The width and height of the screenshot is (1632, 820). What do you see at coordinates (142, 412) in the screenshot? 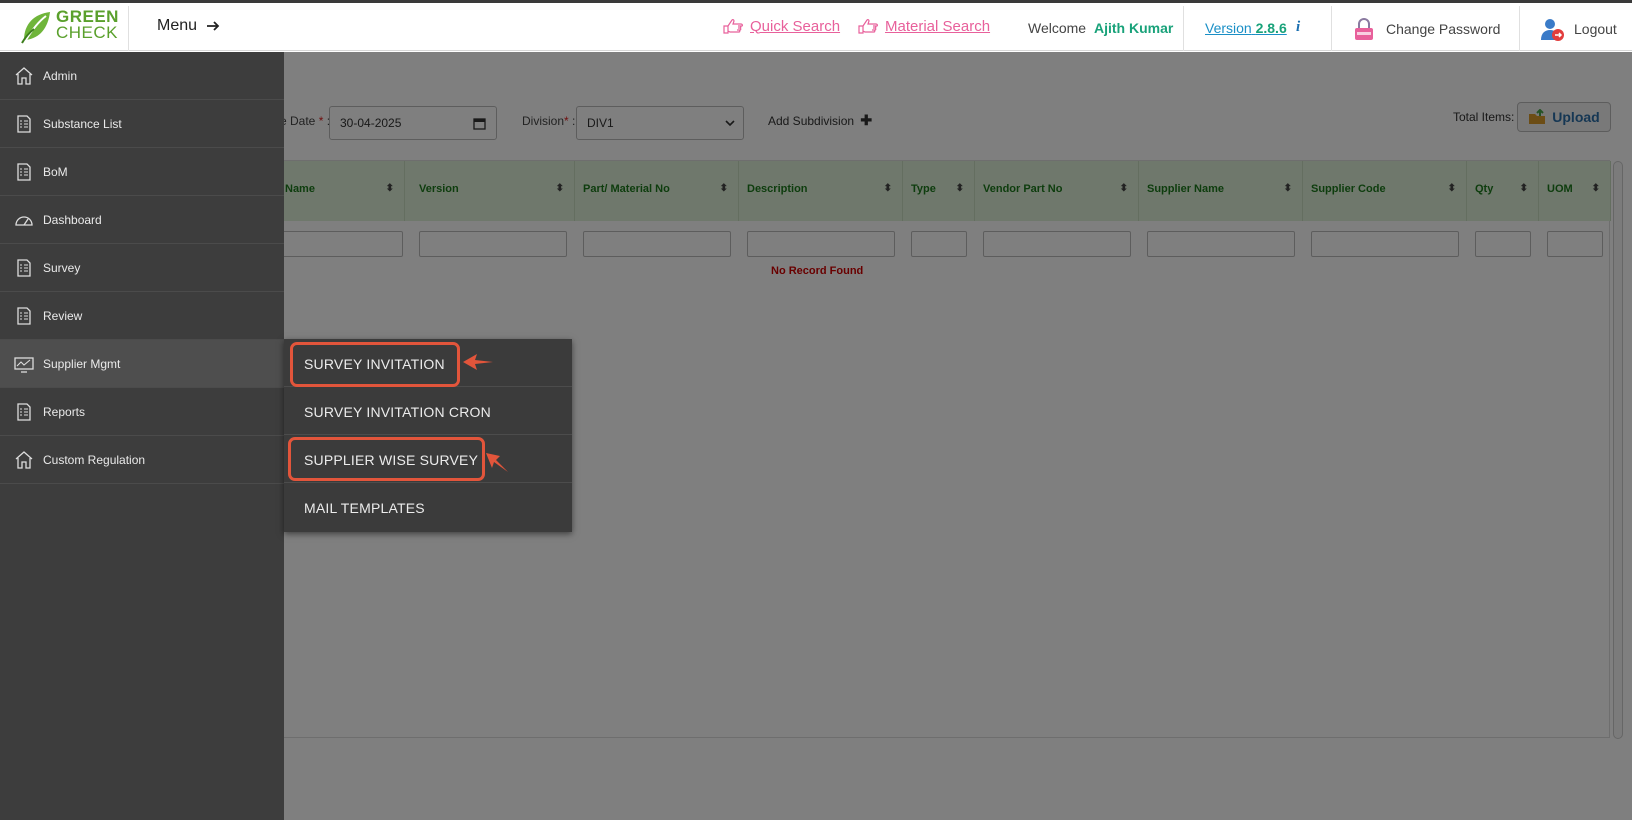
I see `sidebar-item-reports: Reports` at bounding box center [142, 412].